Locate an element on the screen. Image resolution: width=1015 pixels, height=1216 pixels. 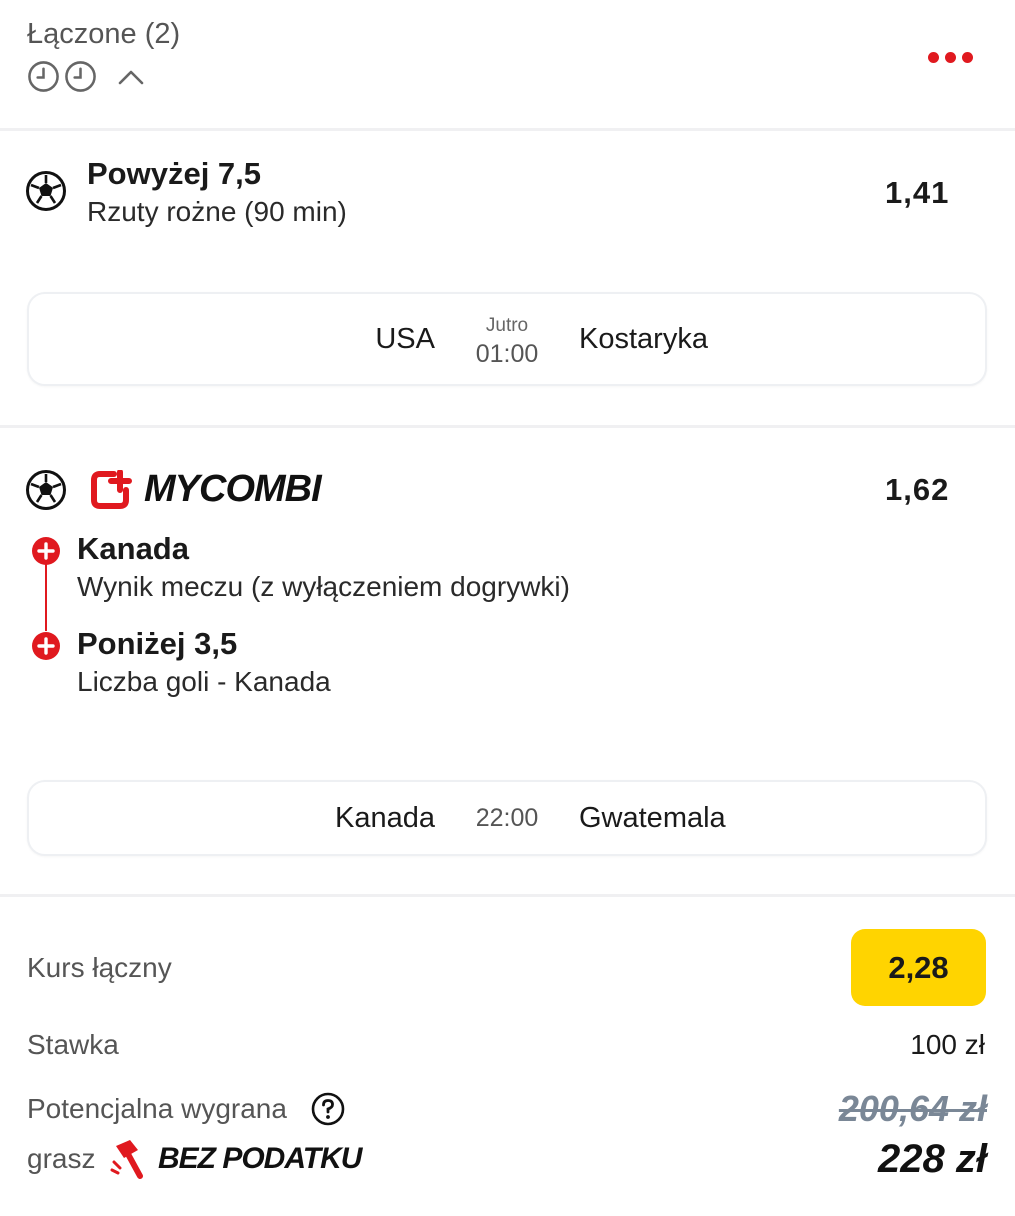
mycombi-brand: MYCOMBI is located at coordinates (233, 489).